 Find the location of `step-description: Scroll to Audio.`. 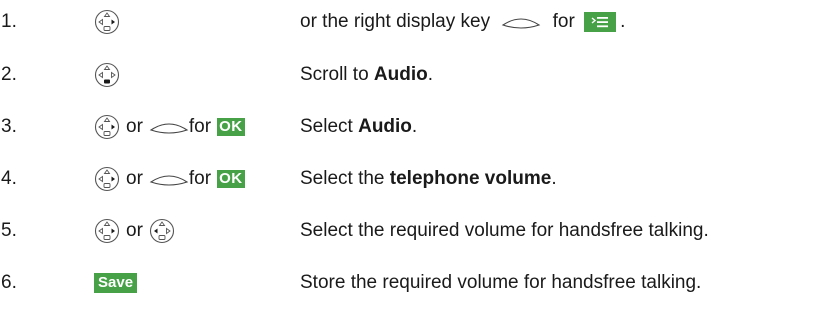

step-description: Scroll to Audio. is located at coordinates (366, 75).